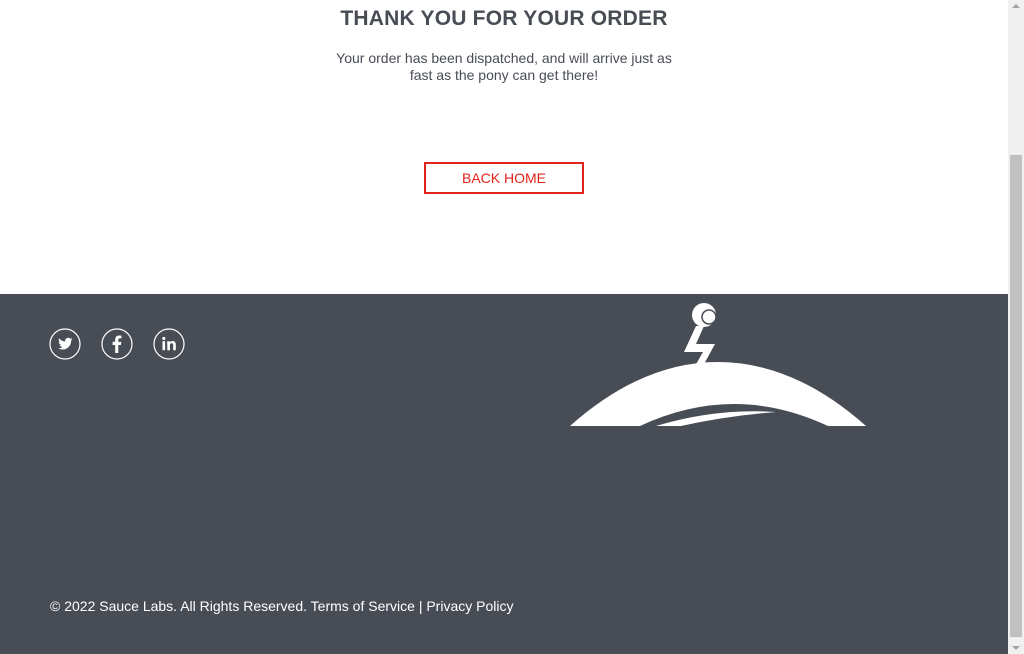 The image size is (1024, 654). I want to click on back-home-button: BACK HOME, so click(504, 178).